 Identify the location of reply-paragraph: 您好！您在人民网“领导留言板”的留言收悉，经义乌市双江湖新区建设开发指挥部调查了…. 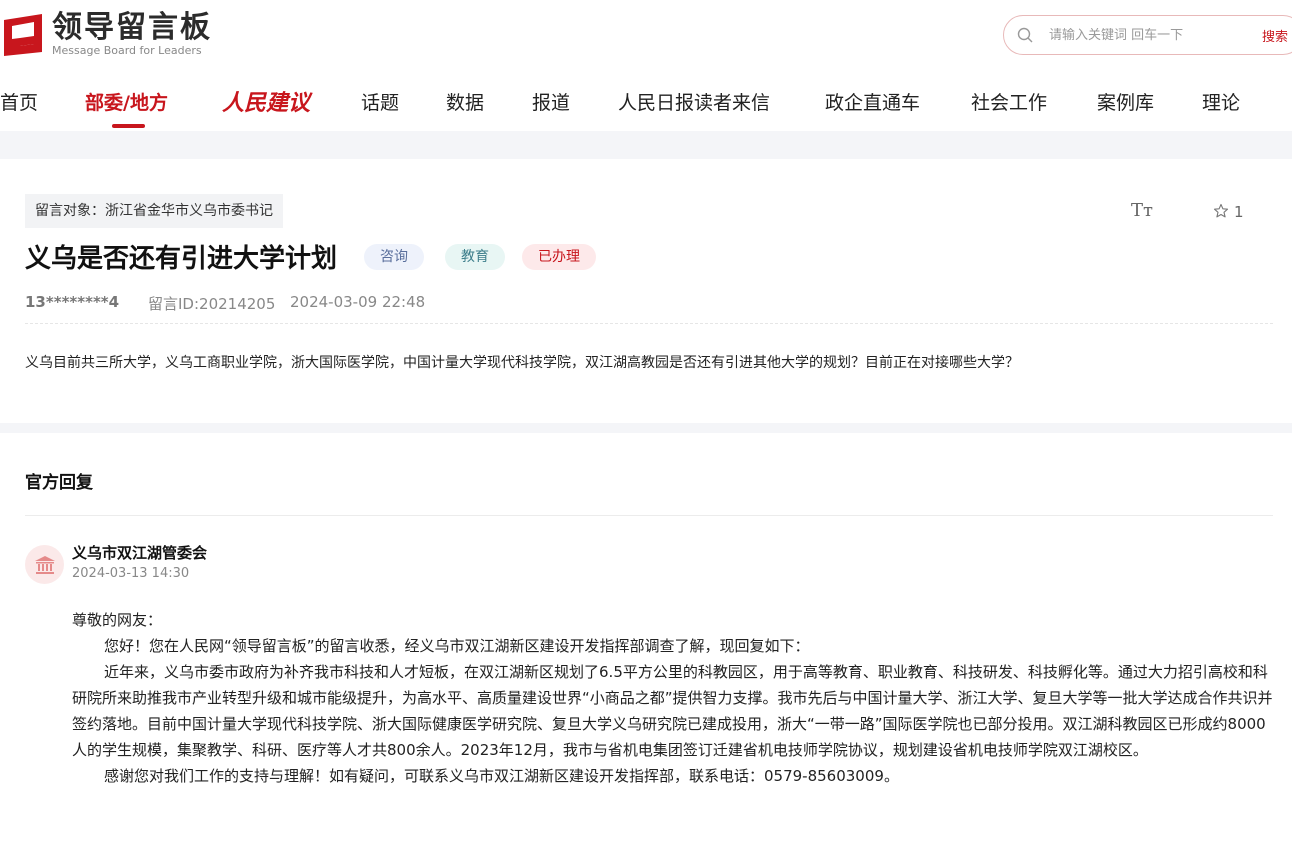
(457, 646).